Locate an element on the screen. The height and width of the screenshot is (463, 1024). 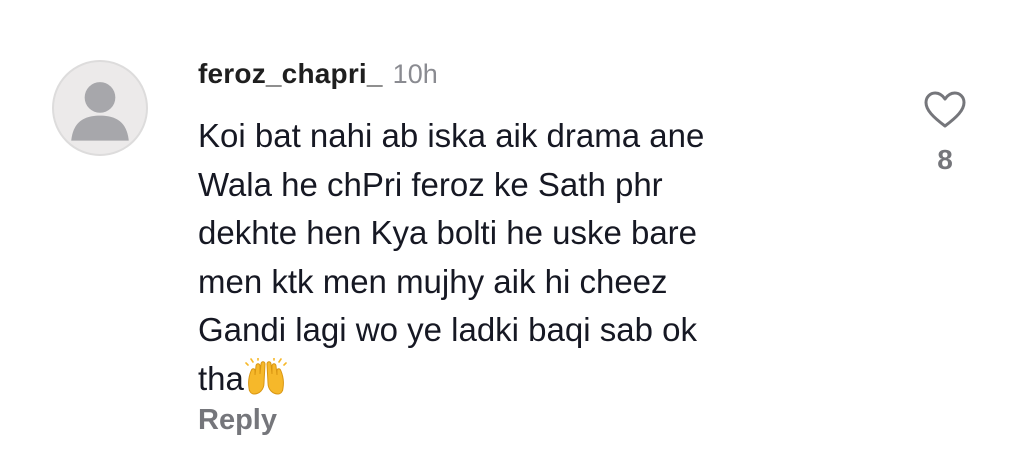
comment-line: Koi bat nahi ab iska aik drama ane is located at coordinates (451, 135).